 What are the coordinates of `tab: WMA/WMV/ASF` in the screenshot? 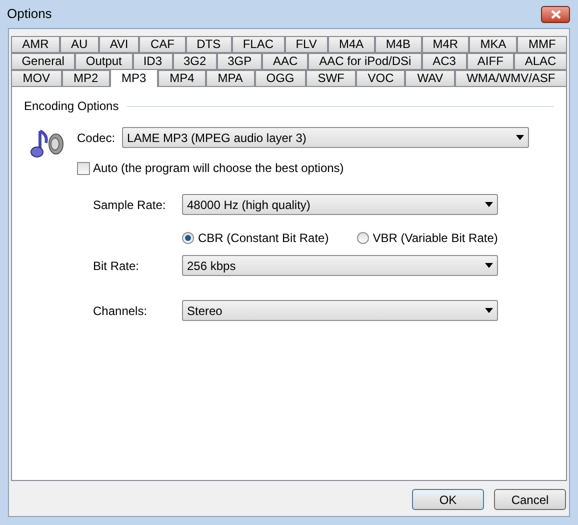 It's located at (510, 78).